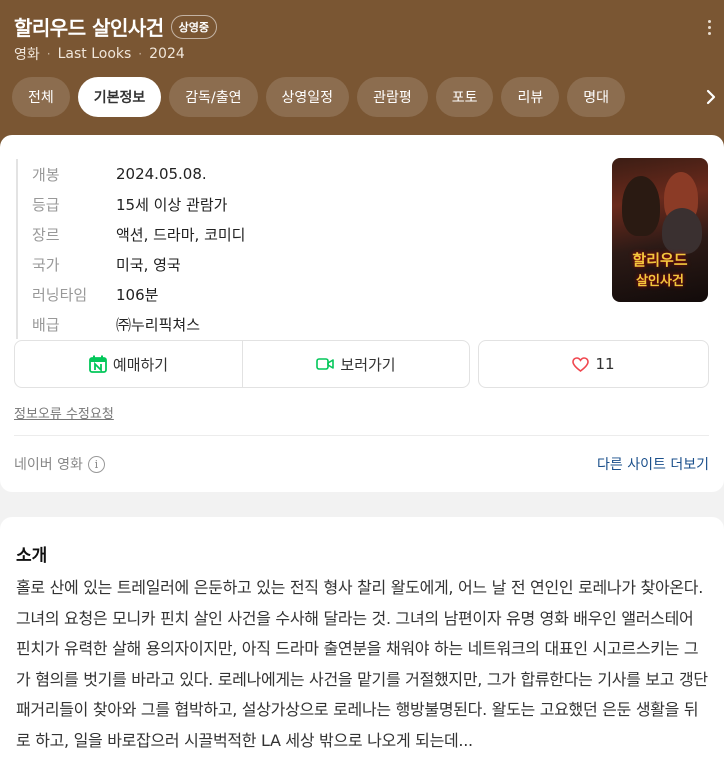 Image resolution: width=724 pixels, height=774 pixels. I want to click on action-button-group: 예매하기 보러가기, so click(242, 364).